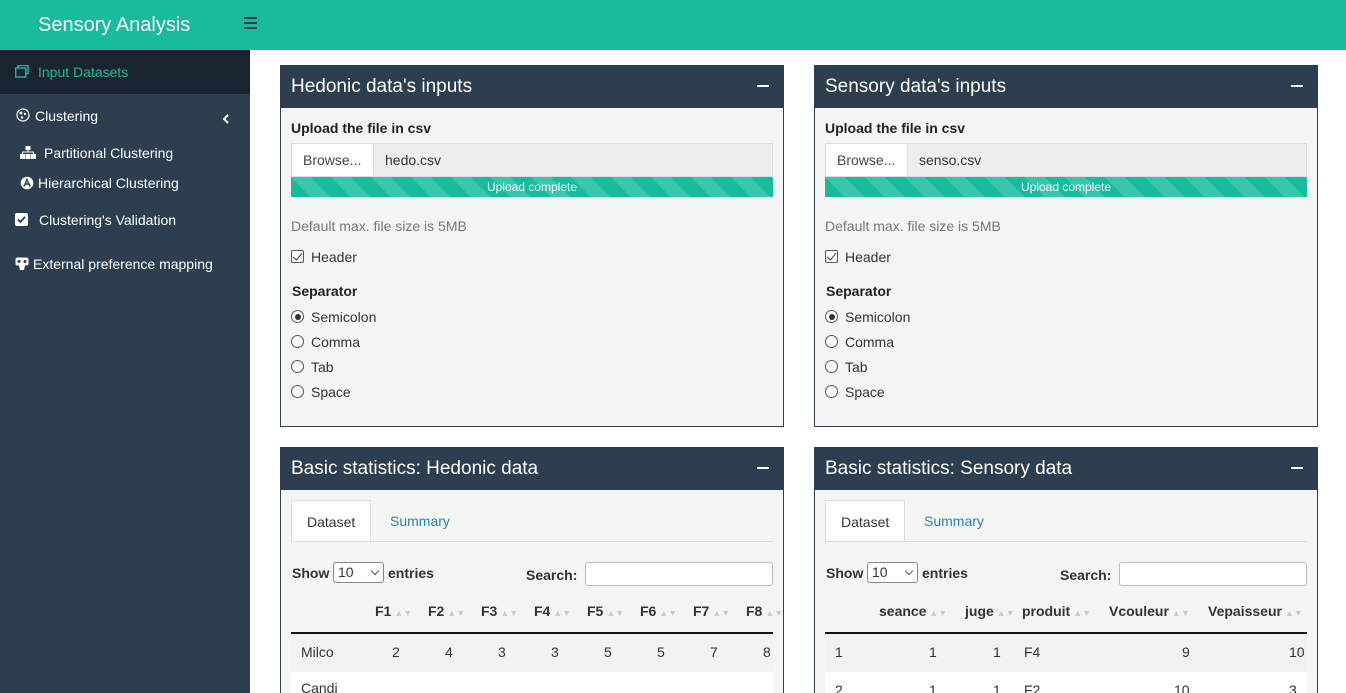 The width and height of the screenshot is (1346, 693). I want to click on file-name-field: hedo.csv, so click(413, 160).